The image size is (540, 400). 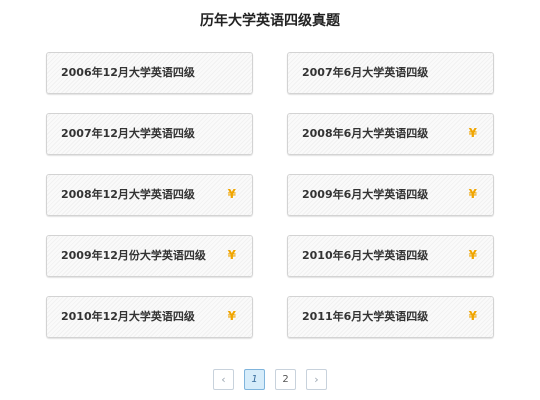 I want to click on paper-card-label: 2011年6月大学英语四级, so click(x=365, y=316).